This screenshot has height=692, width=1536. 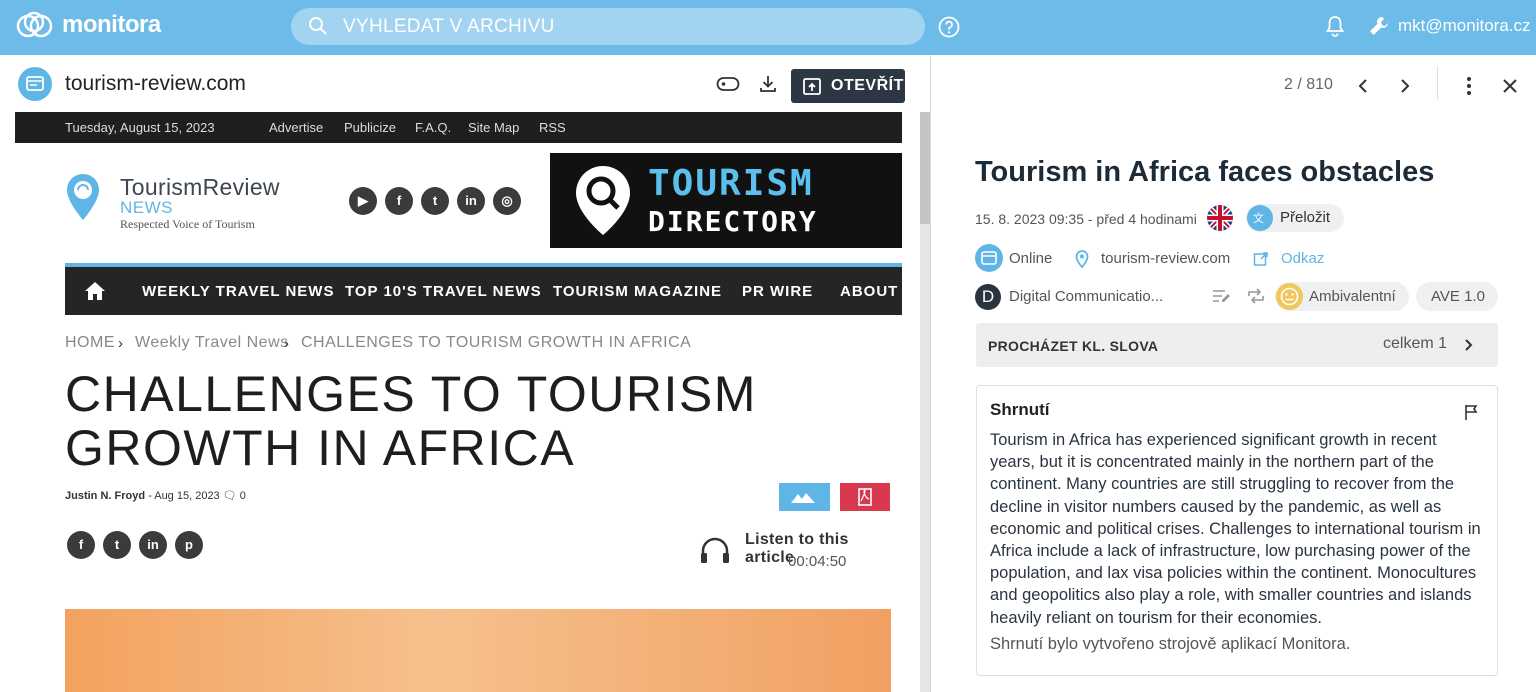 What do you see at coordinates (867, 85) in the screenshot?
I see `open-button-label: OTEVŘÍT` at bounding box center [867, 85].